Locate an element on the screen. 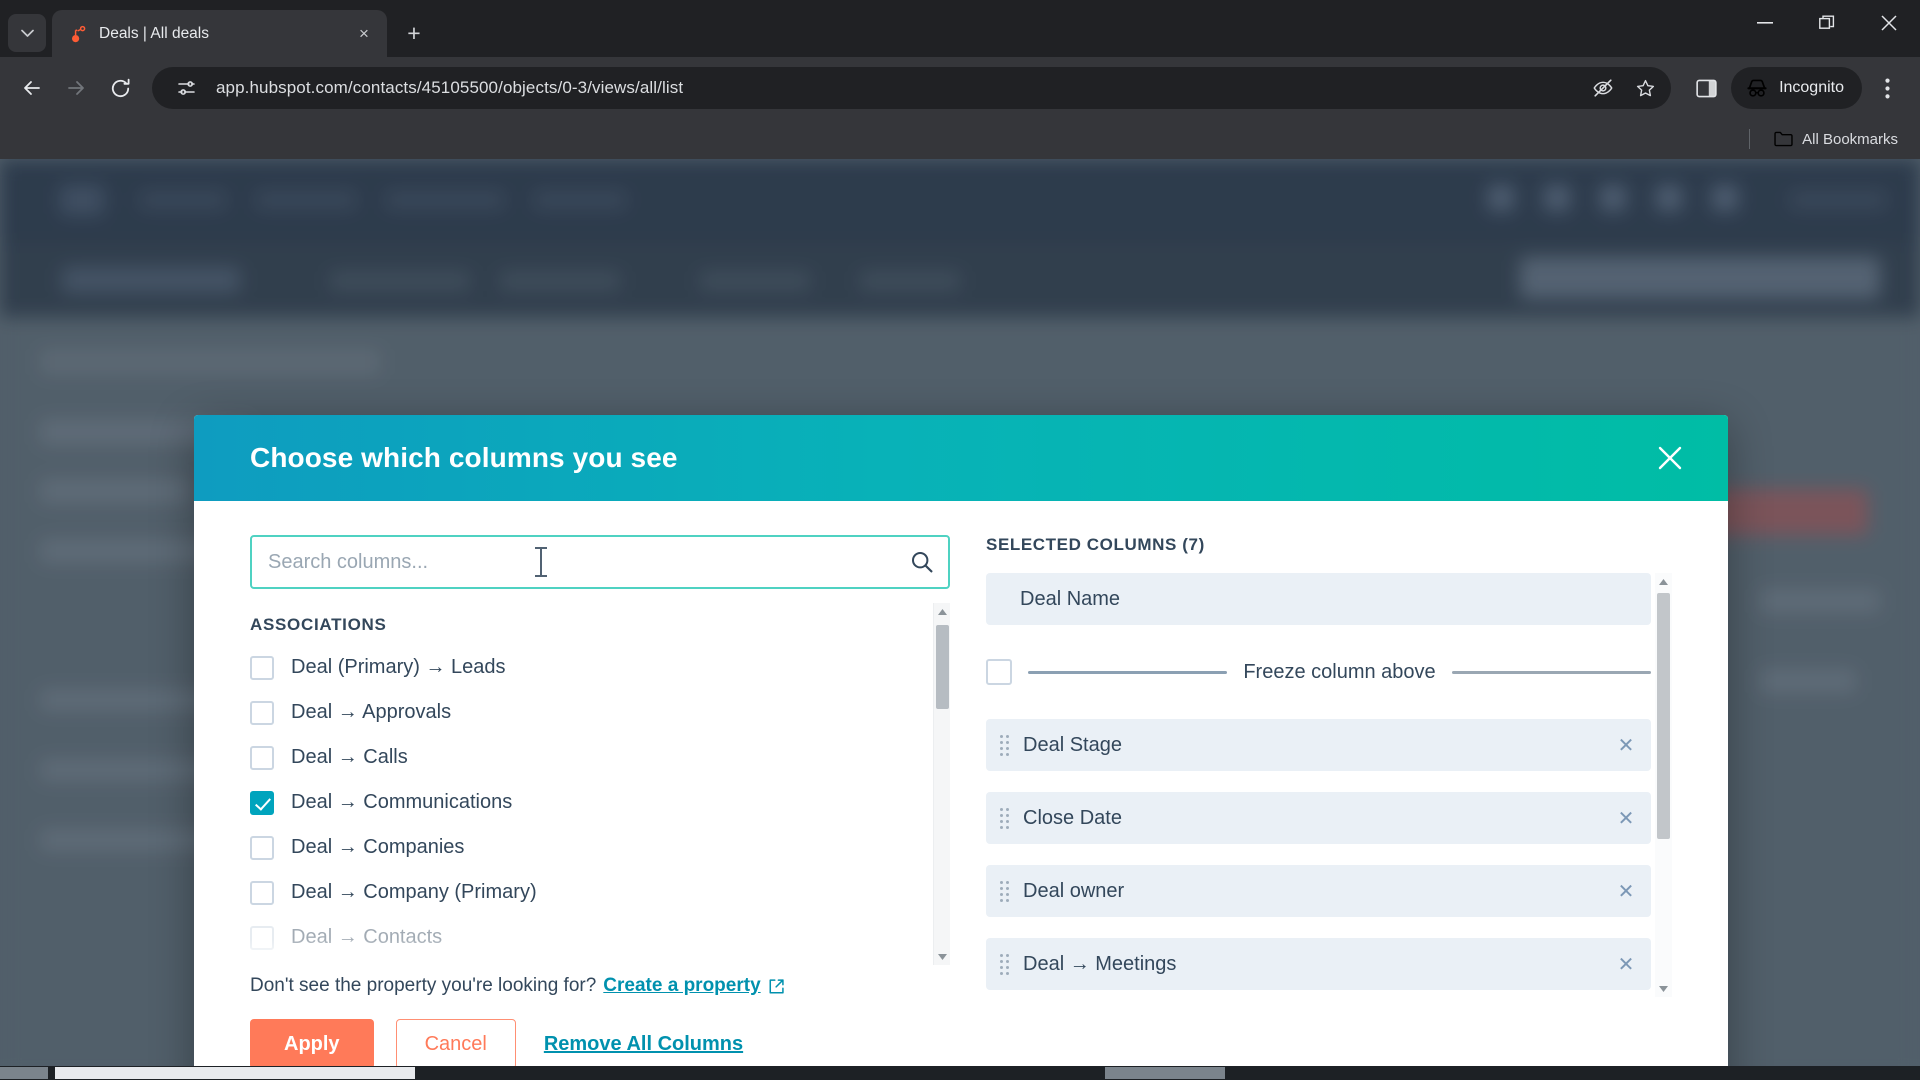  column-option-row: Deal → Calls is located at coordinates (591, 757).